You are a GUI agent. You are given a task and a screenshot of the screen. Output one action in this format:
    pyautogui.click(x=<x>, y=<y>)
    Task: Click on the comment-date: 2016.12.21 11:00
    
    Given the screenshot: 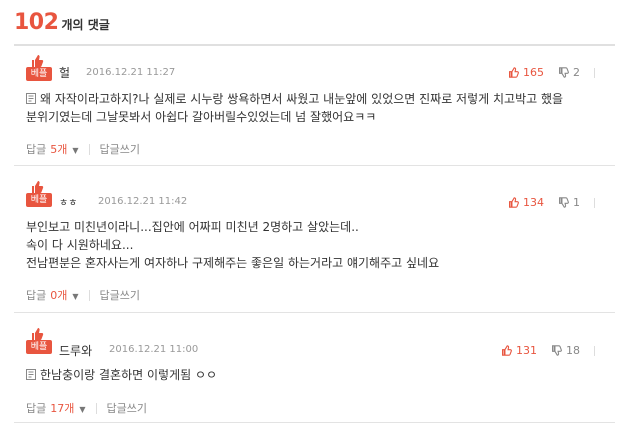 What is the action you would take?
    pyautogui.click(x=154, y=349)
    